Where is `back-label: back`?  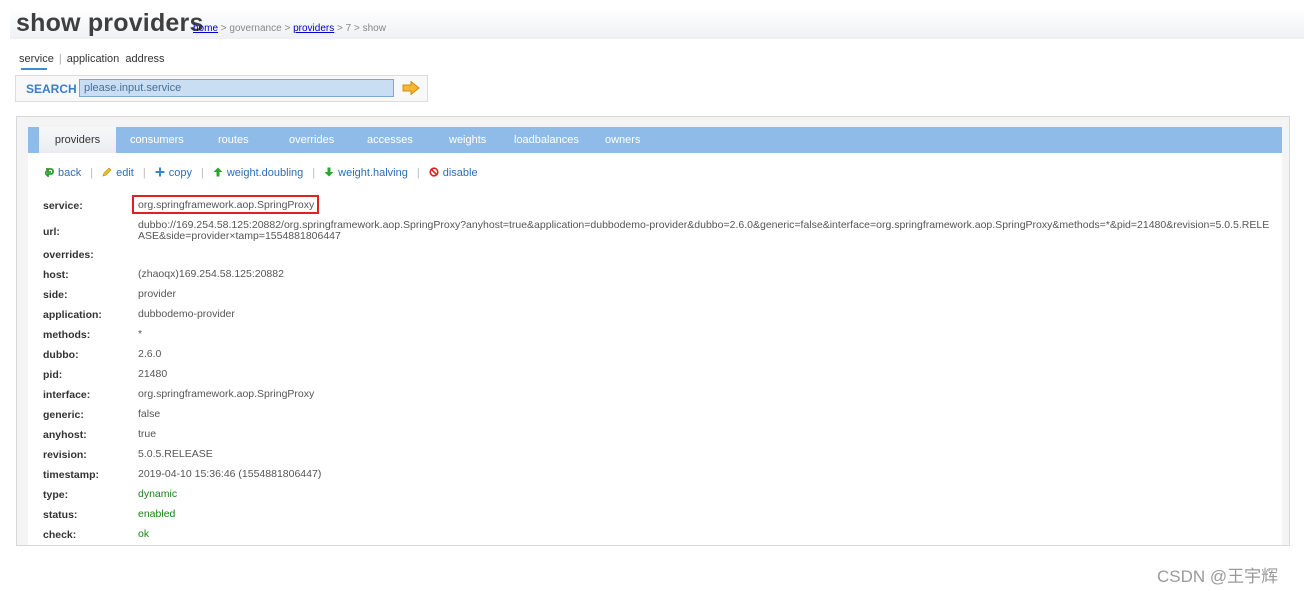
back-label: back is located at coordinates (70, 173).